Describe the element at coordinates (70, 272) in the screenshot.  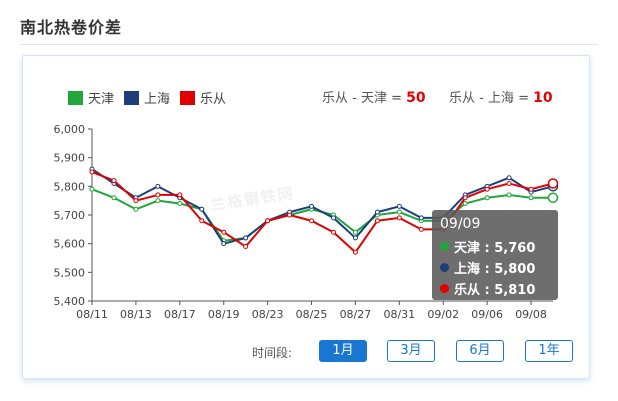
I see `y-tick-label: 5,500` at that location.